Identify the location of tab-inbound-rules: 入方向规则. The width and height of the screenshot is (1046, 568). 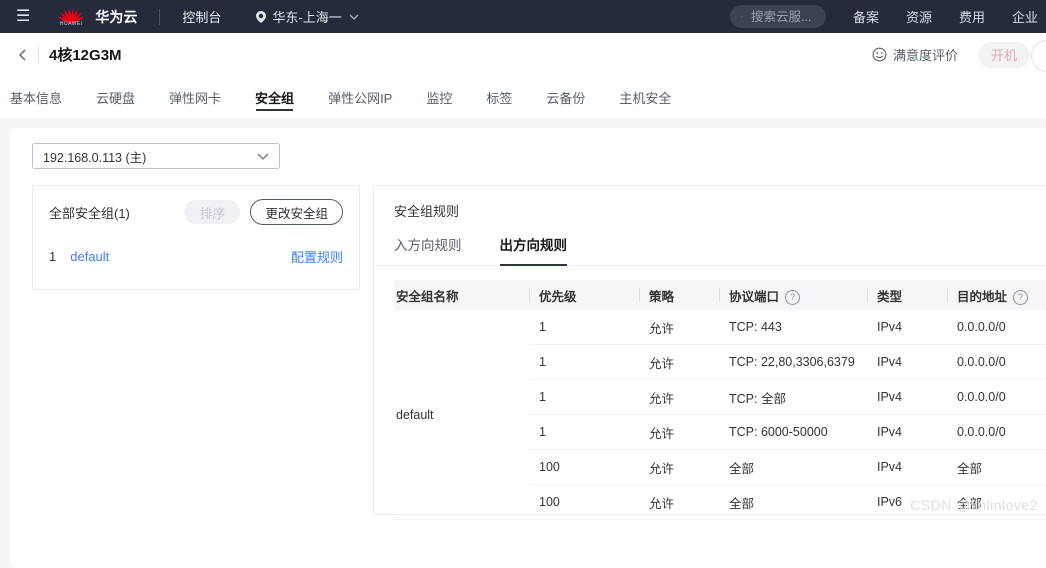
(428, 244).